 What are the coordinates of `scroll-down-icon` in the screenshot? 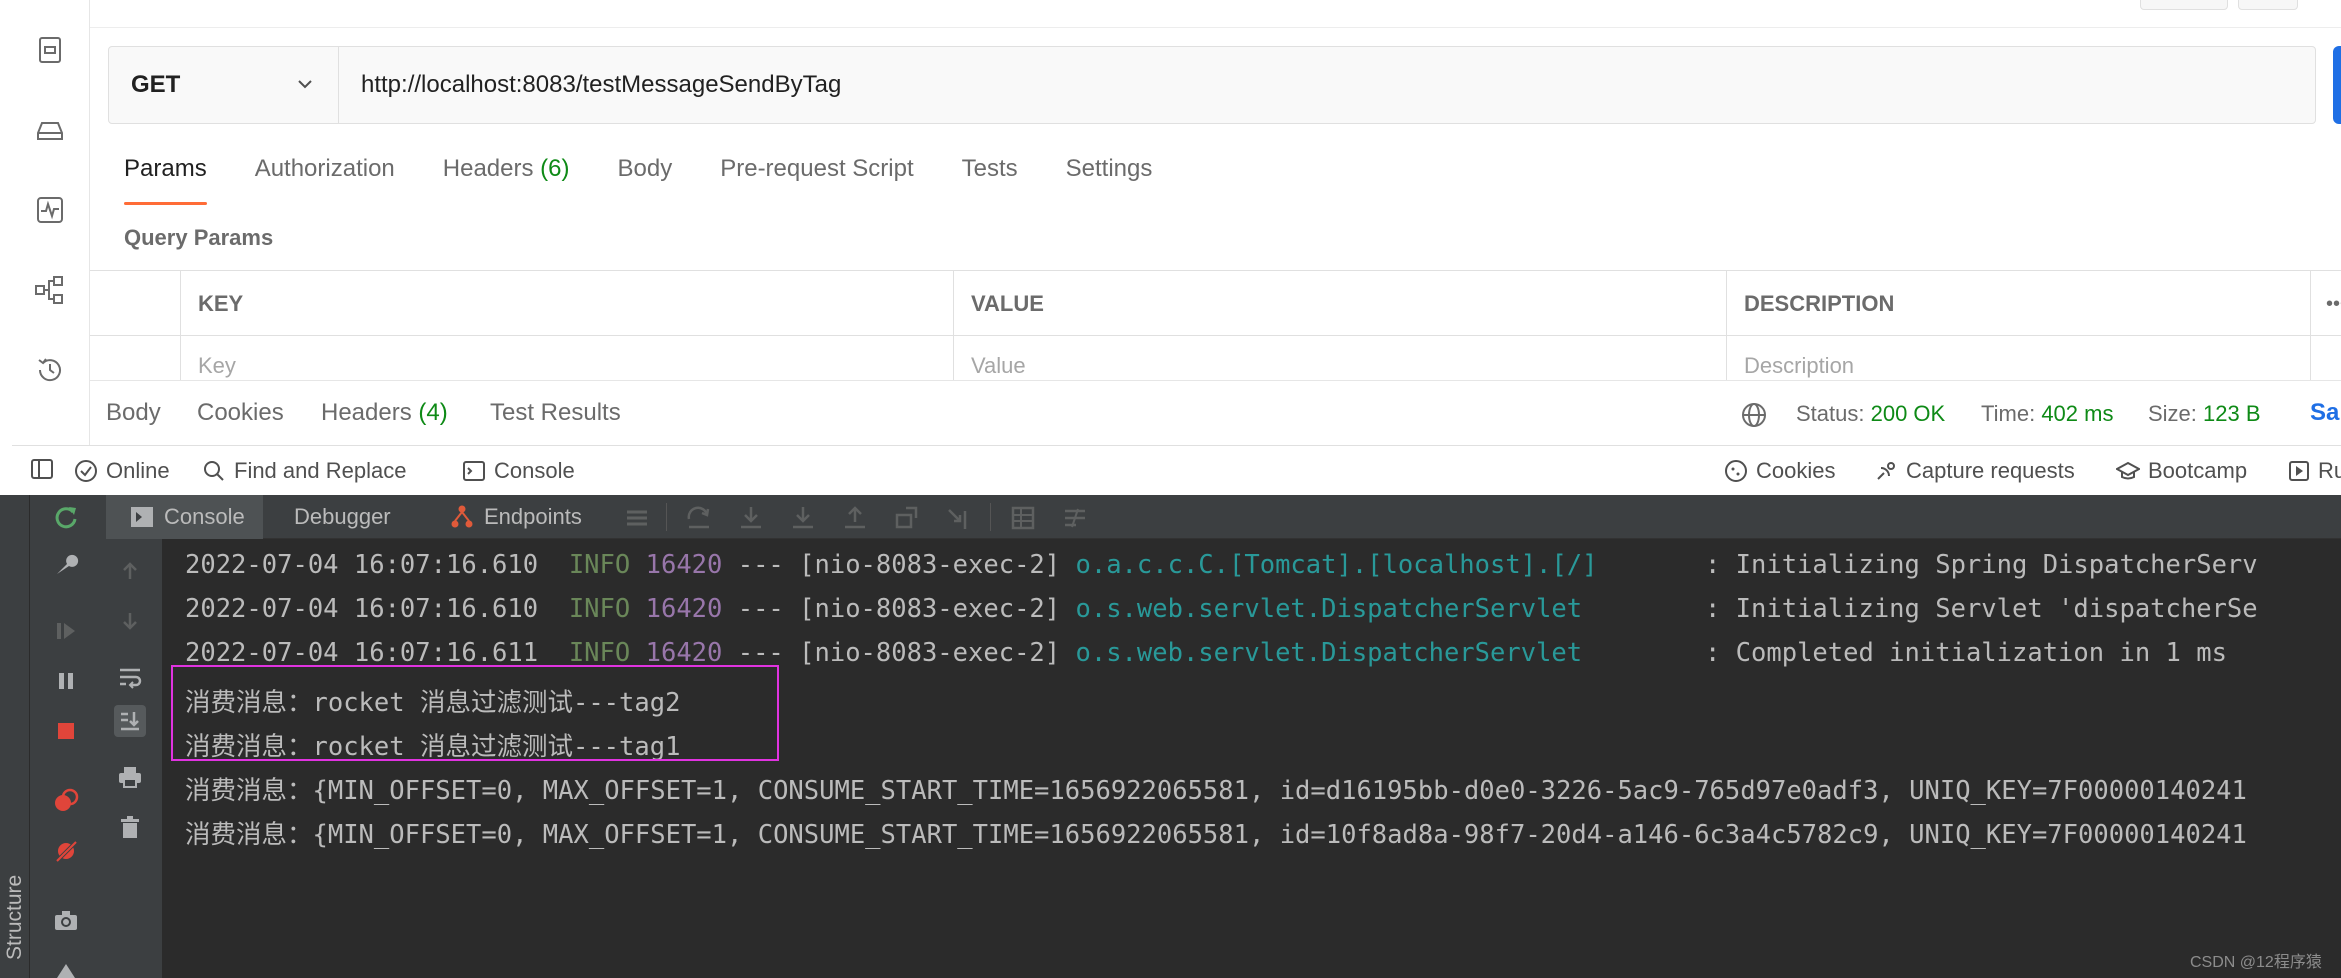 It's located at (130, 621).